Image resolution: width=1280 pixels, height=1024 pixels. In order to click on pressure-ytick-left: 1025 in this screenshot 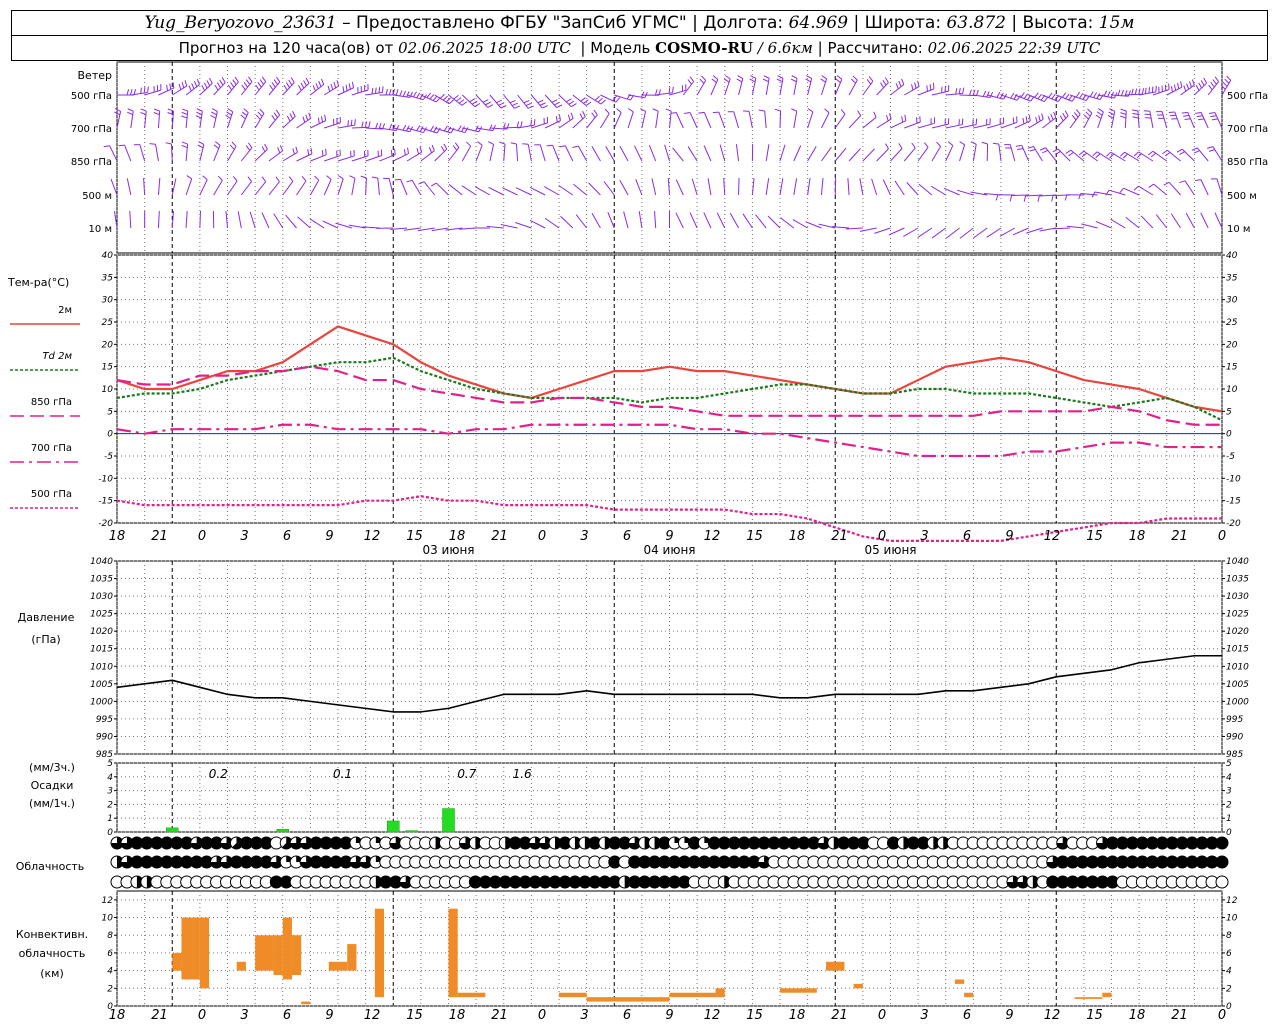, I will do `click(101, 615)`.